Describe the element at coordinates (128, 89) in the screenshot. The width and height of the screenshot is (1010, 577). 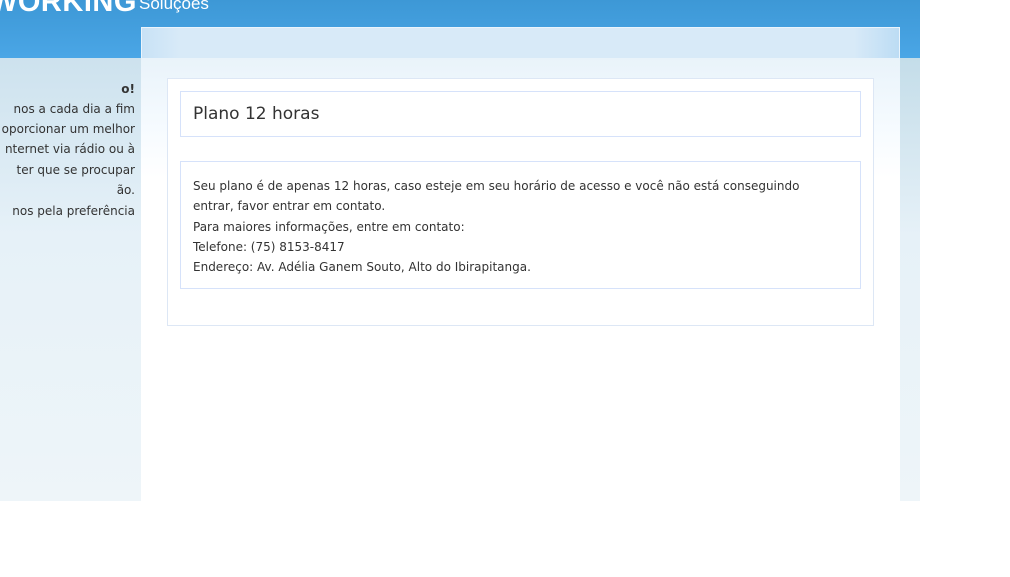
I see `sidebar-heading: o!` at that location.